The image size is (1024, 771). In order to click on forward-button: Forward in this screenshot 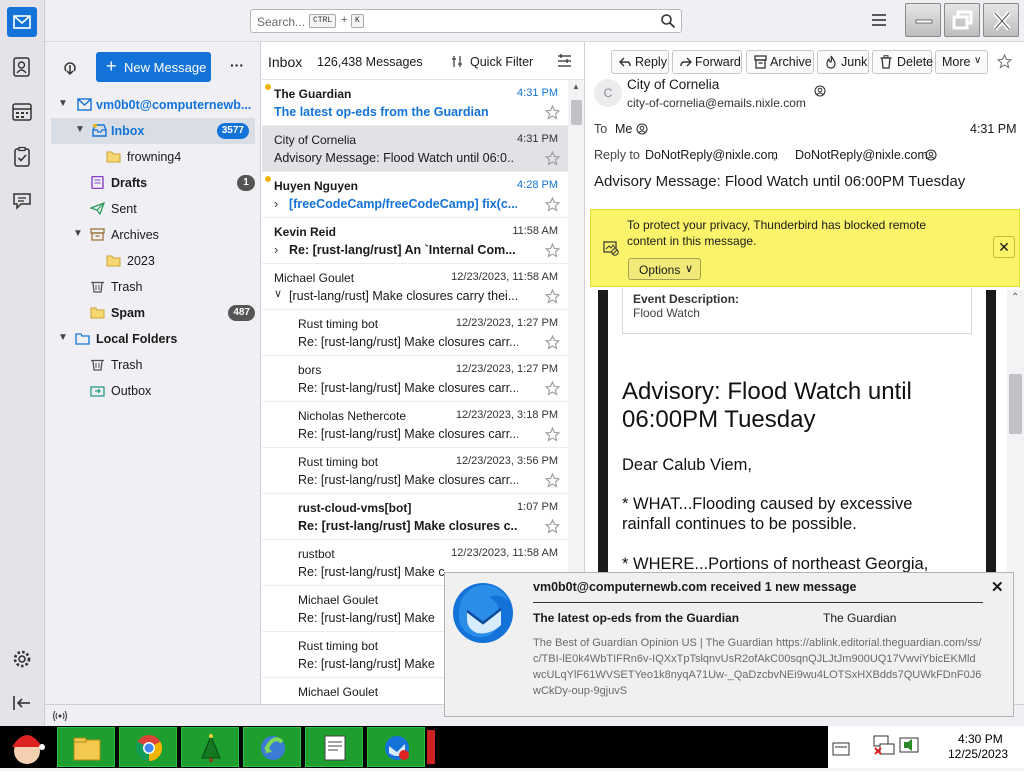, I will do `click(707, 62)`.